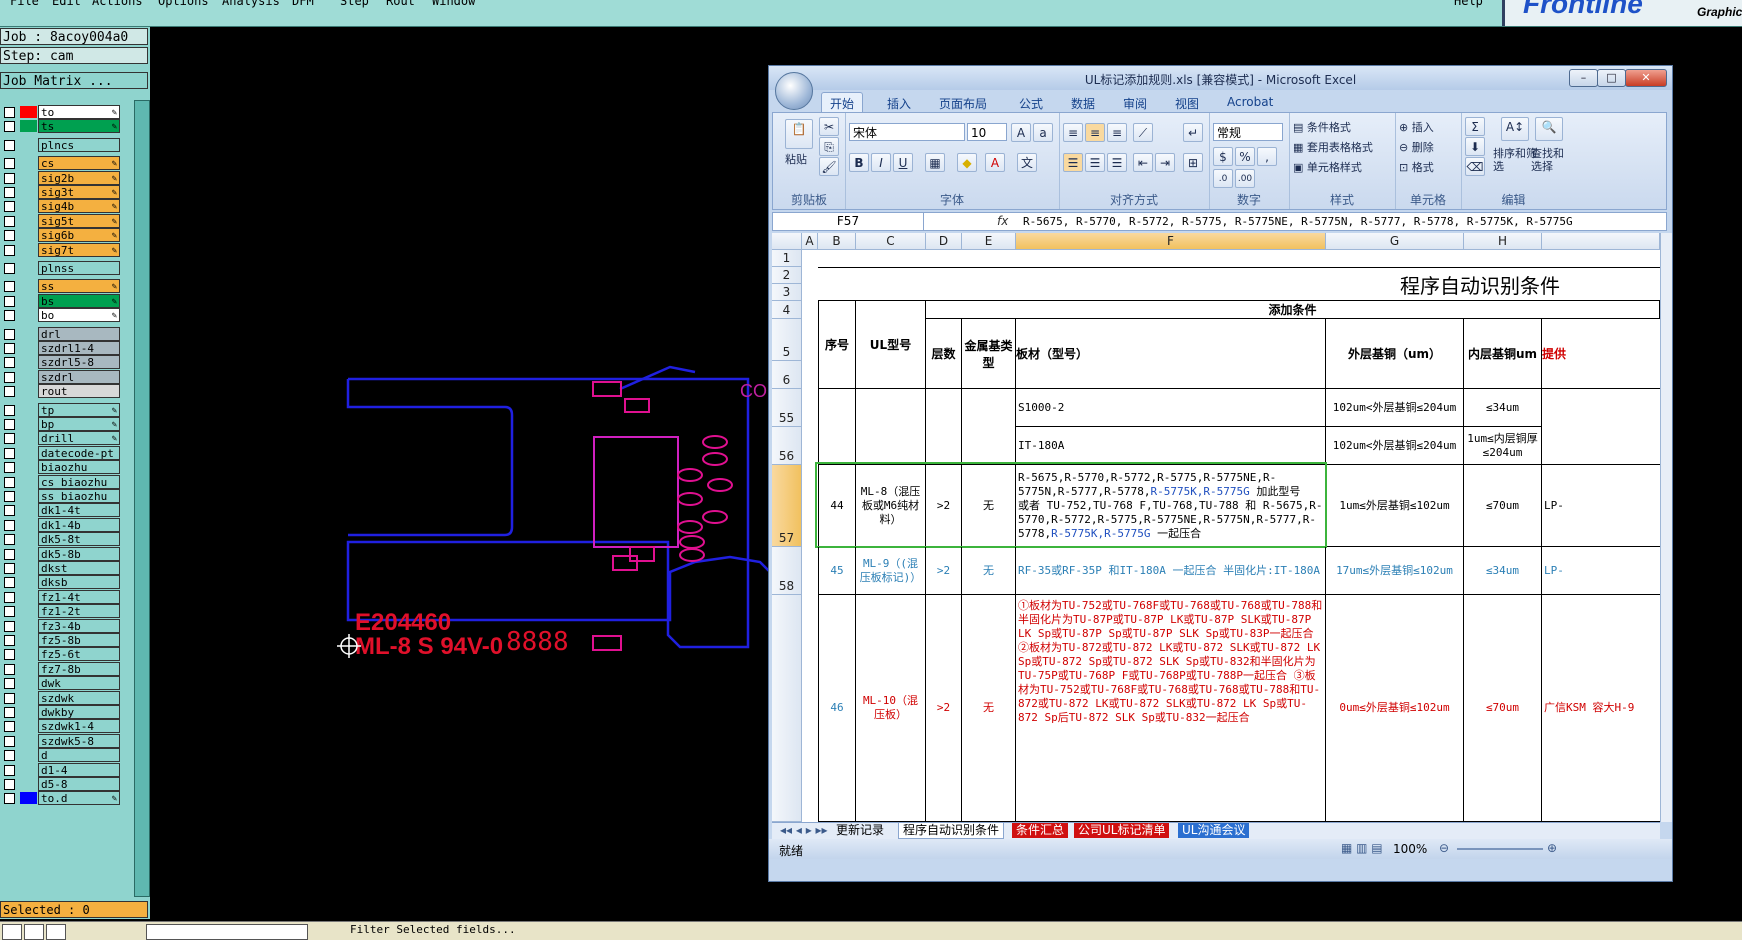 The image size is (1742, 940). Describe the element at coordinates (79, 553) in the screenshot. I see `layer-name: dk5-8b` at that location.